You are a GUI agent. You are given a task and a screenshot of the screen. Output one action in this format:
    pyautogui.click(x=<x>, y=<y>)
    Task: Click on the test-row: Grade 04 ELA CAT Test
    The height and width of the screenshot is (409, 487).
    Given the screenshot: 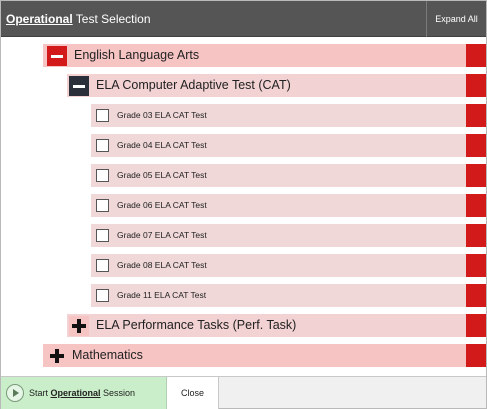 What is the action you would take?
    pyautogui.click(x=243, y=145)
    